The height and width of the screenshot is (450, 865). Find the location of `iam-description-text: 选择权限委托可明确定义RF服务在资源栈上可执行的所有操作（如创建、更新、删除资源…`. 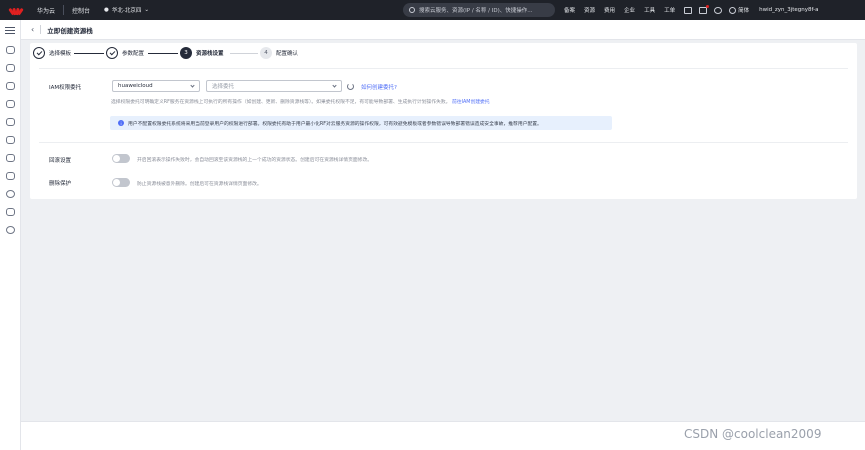

iam-description-text: 选择权限委托可明确定义RF服务在资源栈上可执行的所有操作（如创建、更新、删除资源… is located at coordinates (281, 102).